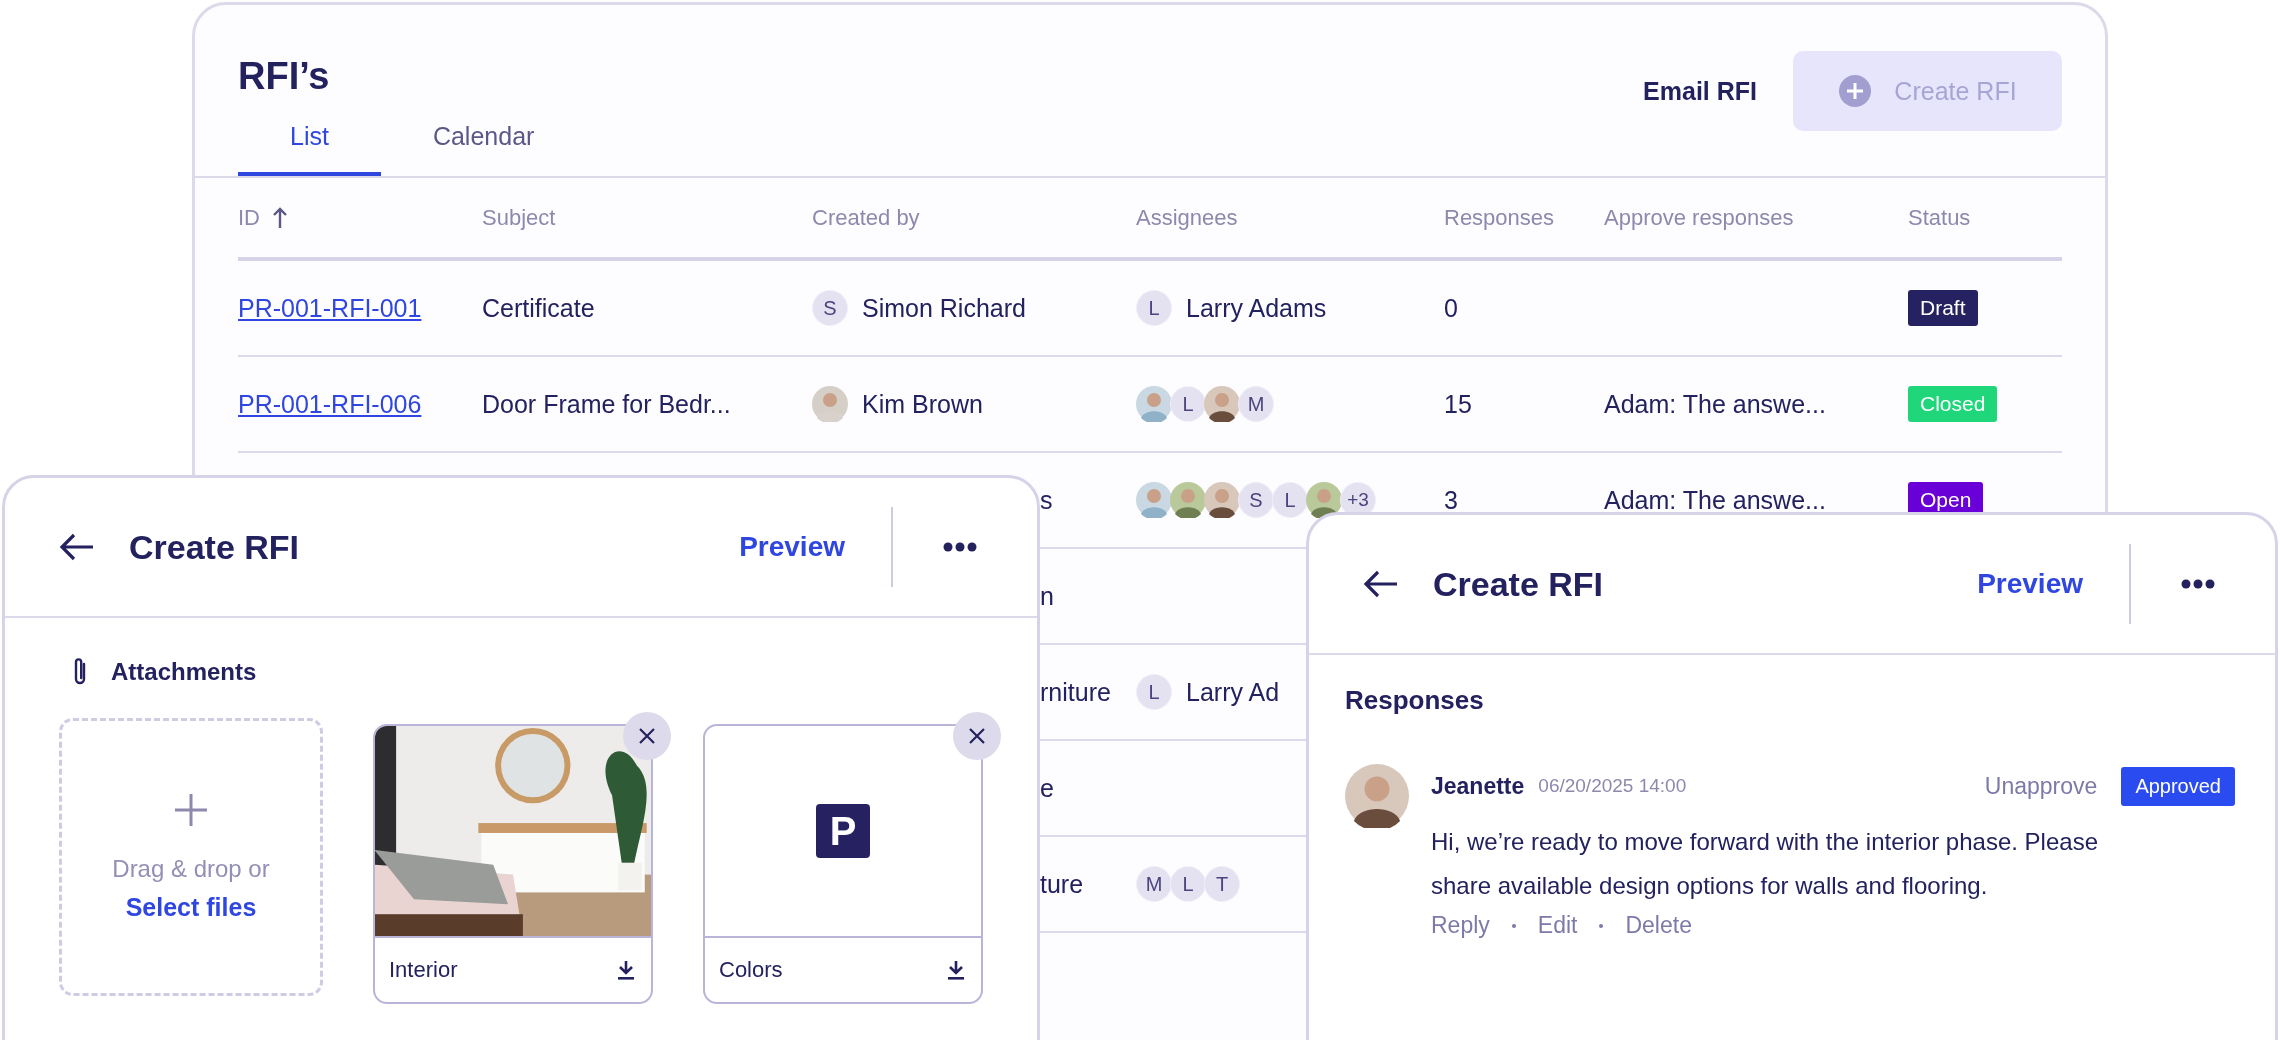 This screenshot has width=2280, height=1040. I want to click on creator-name: rniture, so click(1075, 692).